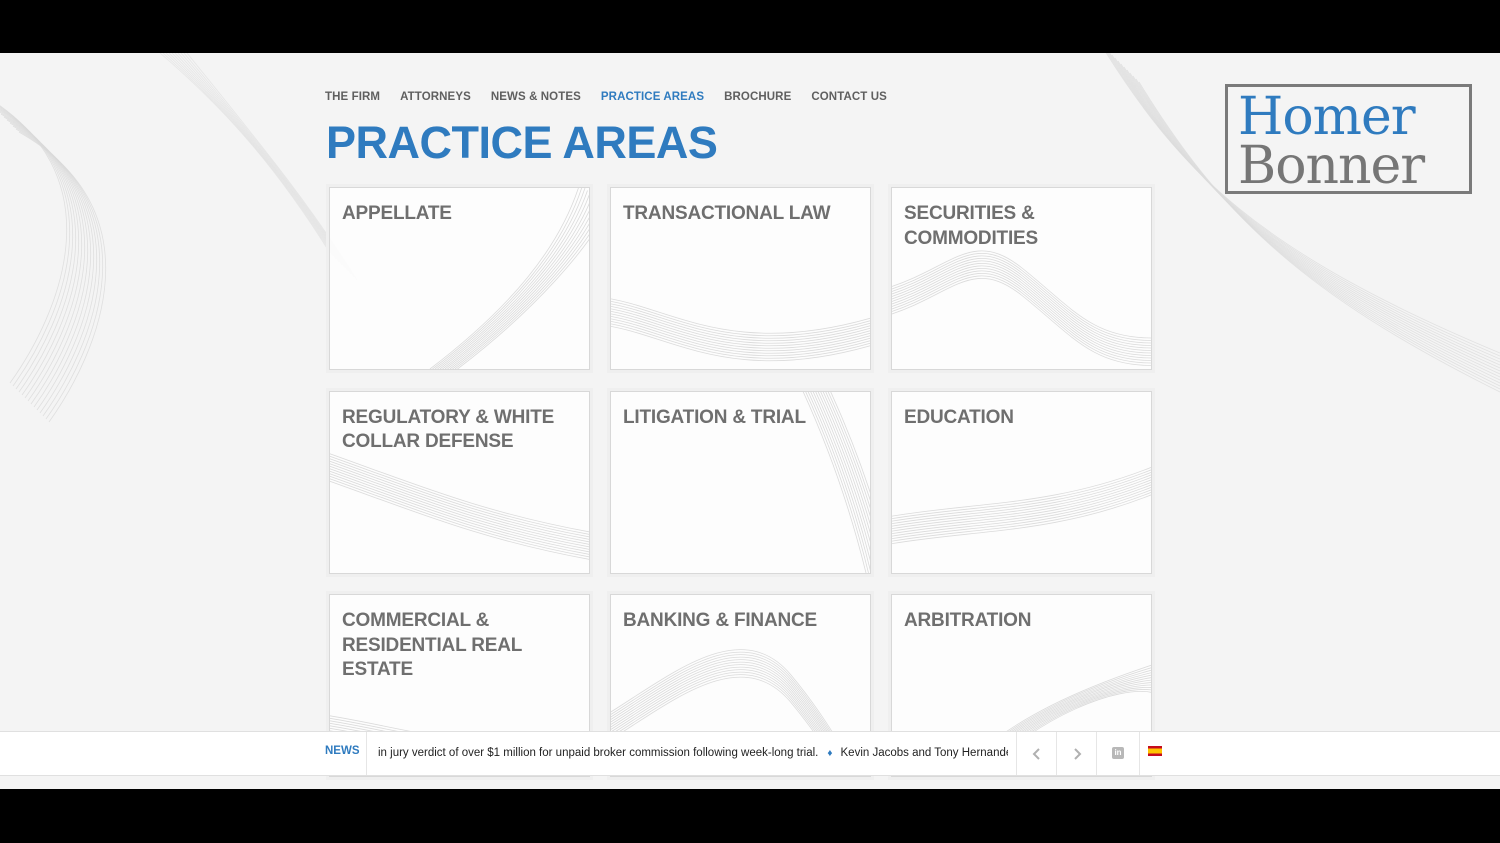 This screenshot has width=1500, height=843. What do you see at coordinates (432, 645) in the screenshot?
I see `practice-area-title: COMMERCIAL & RESIDENTIAL REAL ESTATE` at bounding box center [432, 645].